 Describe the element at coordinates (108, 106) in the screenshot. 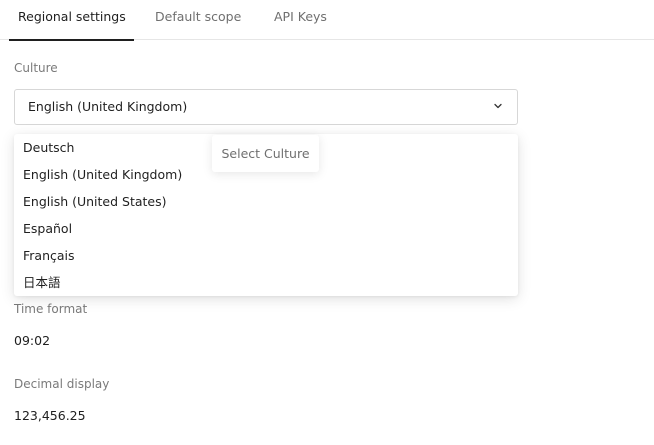

I see `culture-selected-value: English (United Kingdom)` at that location.